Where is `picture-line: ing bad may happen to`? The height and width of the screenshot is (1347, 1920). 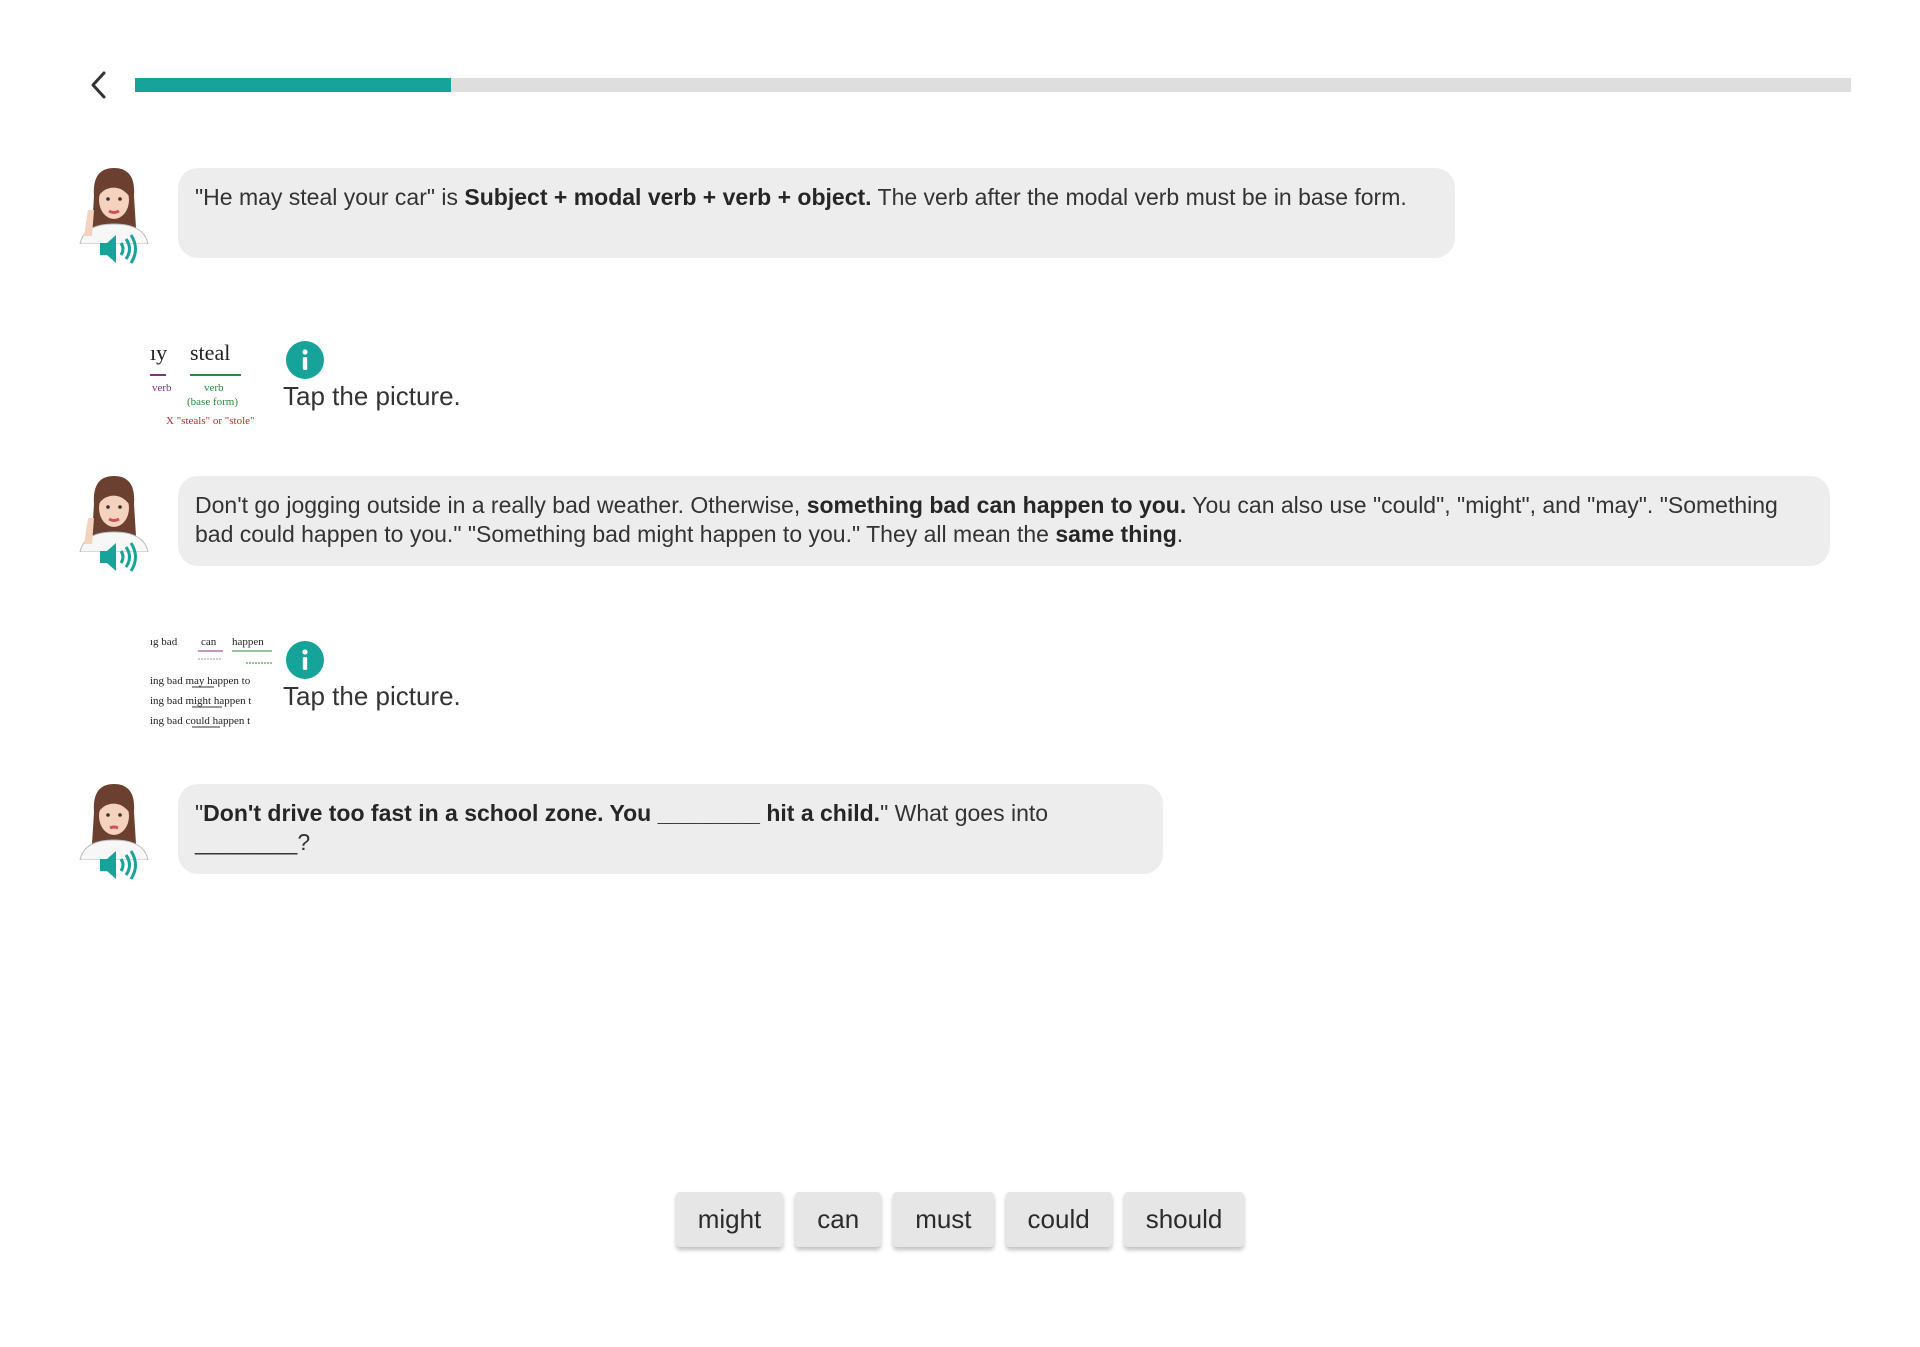
picture-line: ing bad may happen to is located at coordinates (200, 681).